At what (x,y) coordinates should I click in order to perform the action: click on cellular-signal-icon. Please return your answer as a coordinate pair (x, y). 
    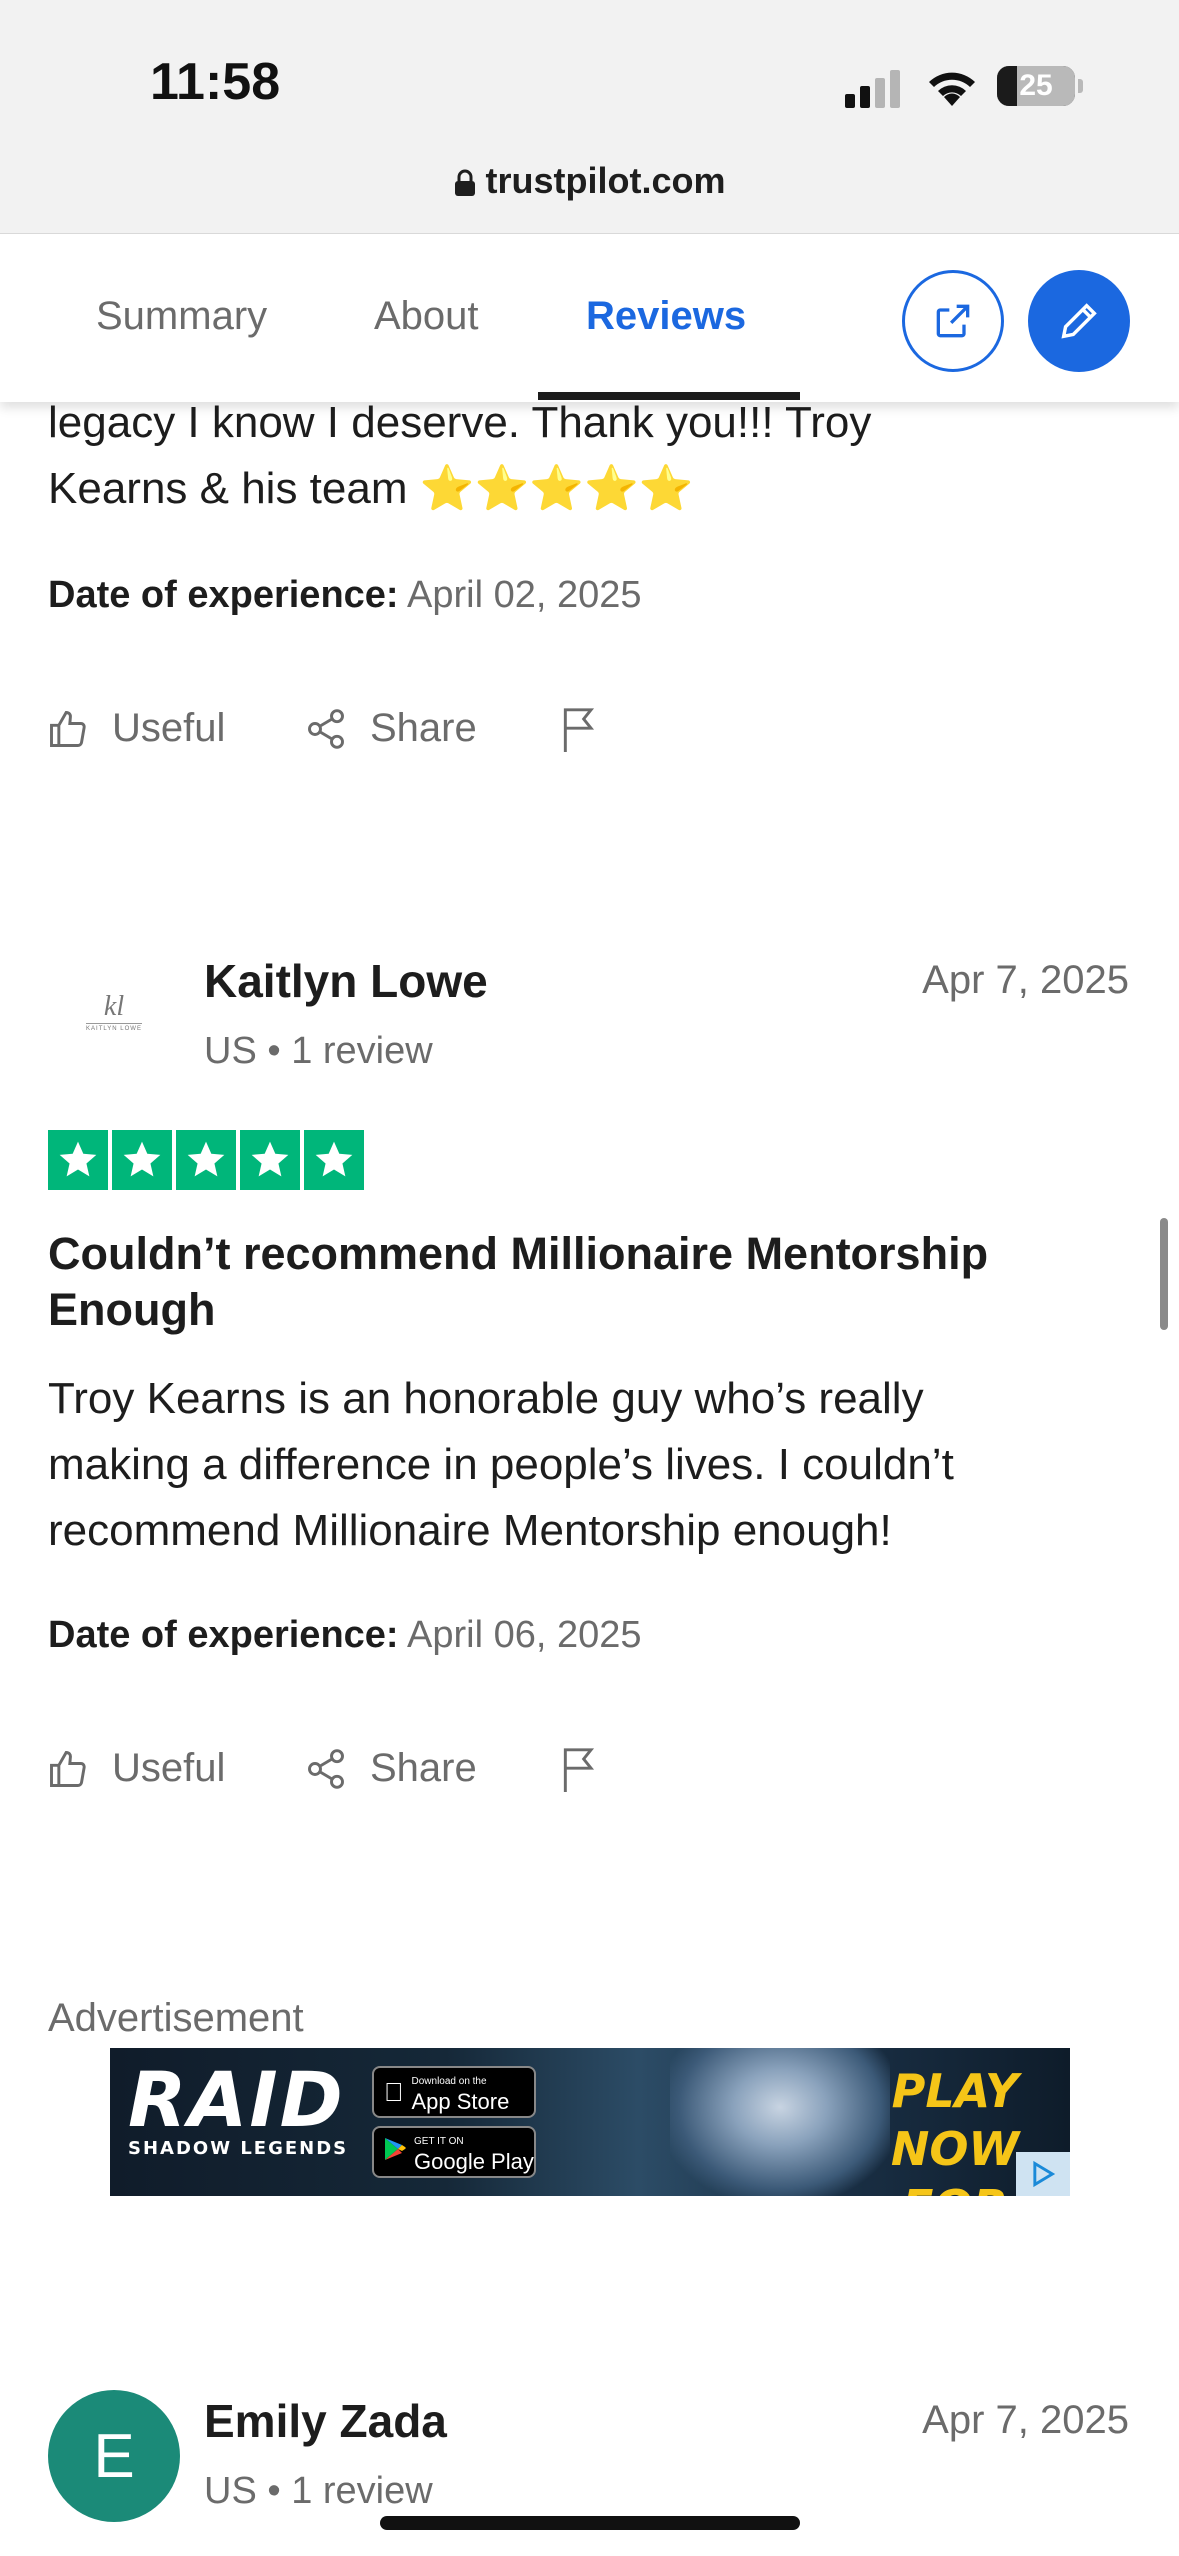
    Looking at the image, I should click on (872, 89).